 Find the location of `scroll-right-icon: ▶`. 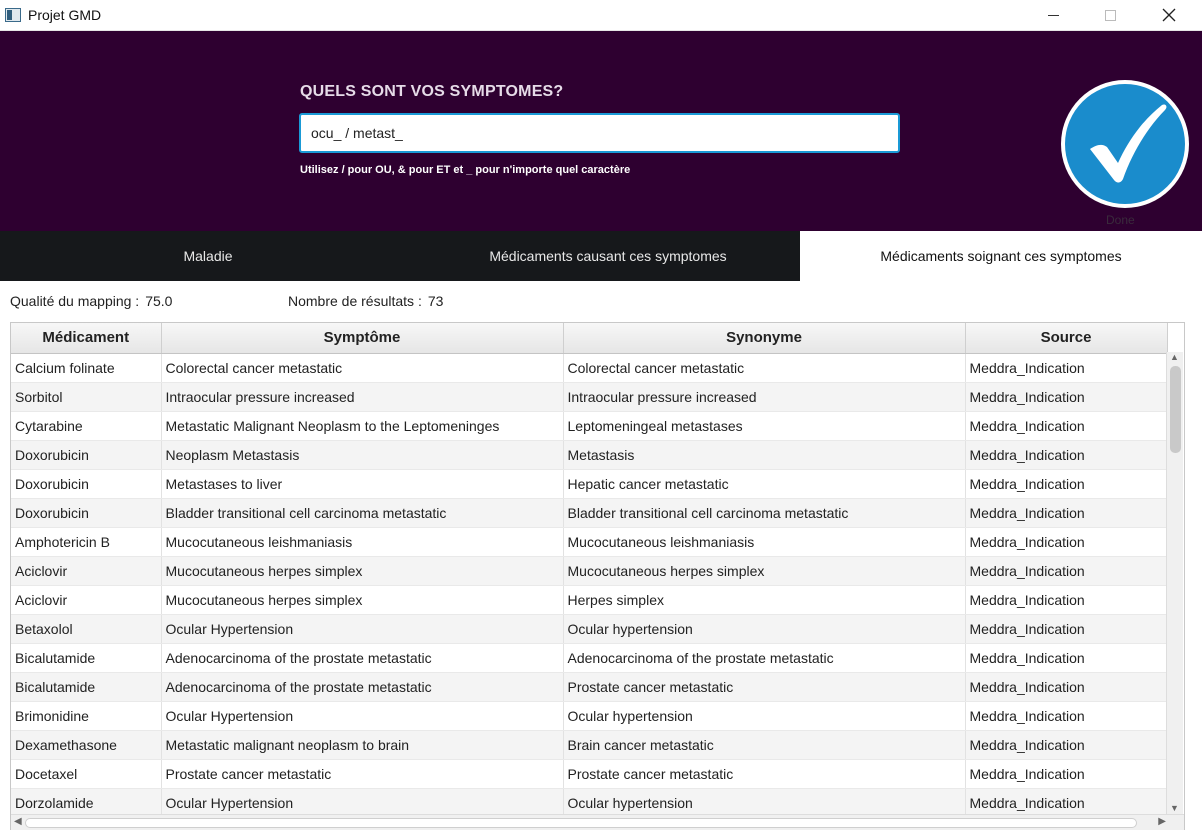

scroll-right-icon: ▶ is located at coordinates (1162, 821).